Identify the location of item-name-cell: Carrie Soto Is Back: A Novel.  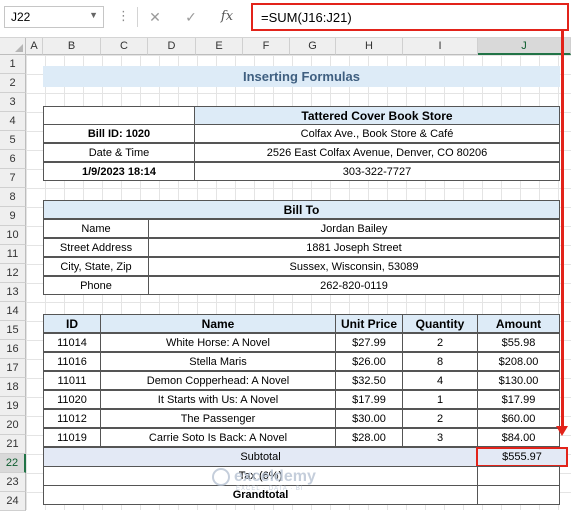
(218, 437).